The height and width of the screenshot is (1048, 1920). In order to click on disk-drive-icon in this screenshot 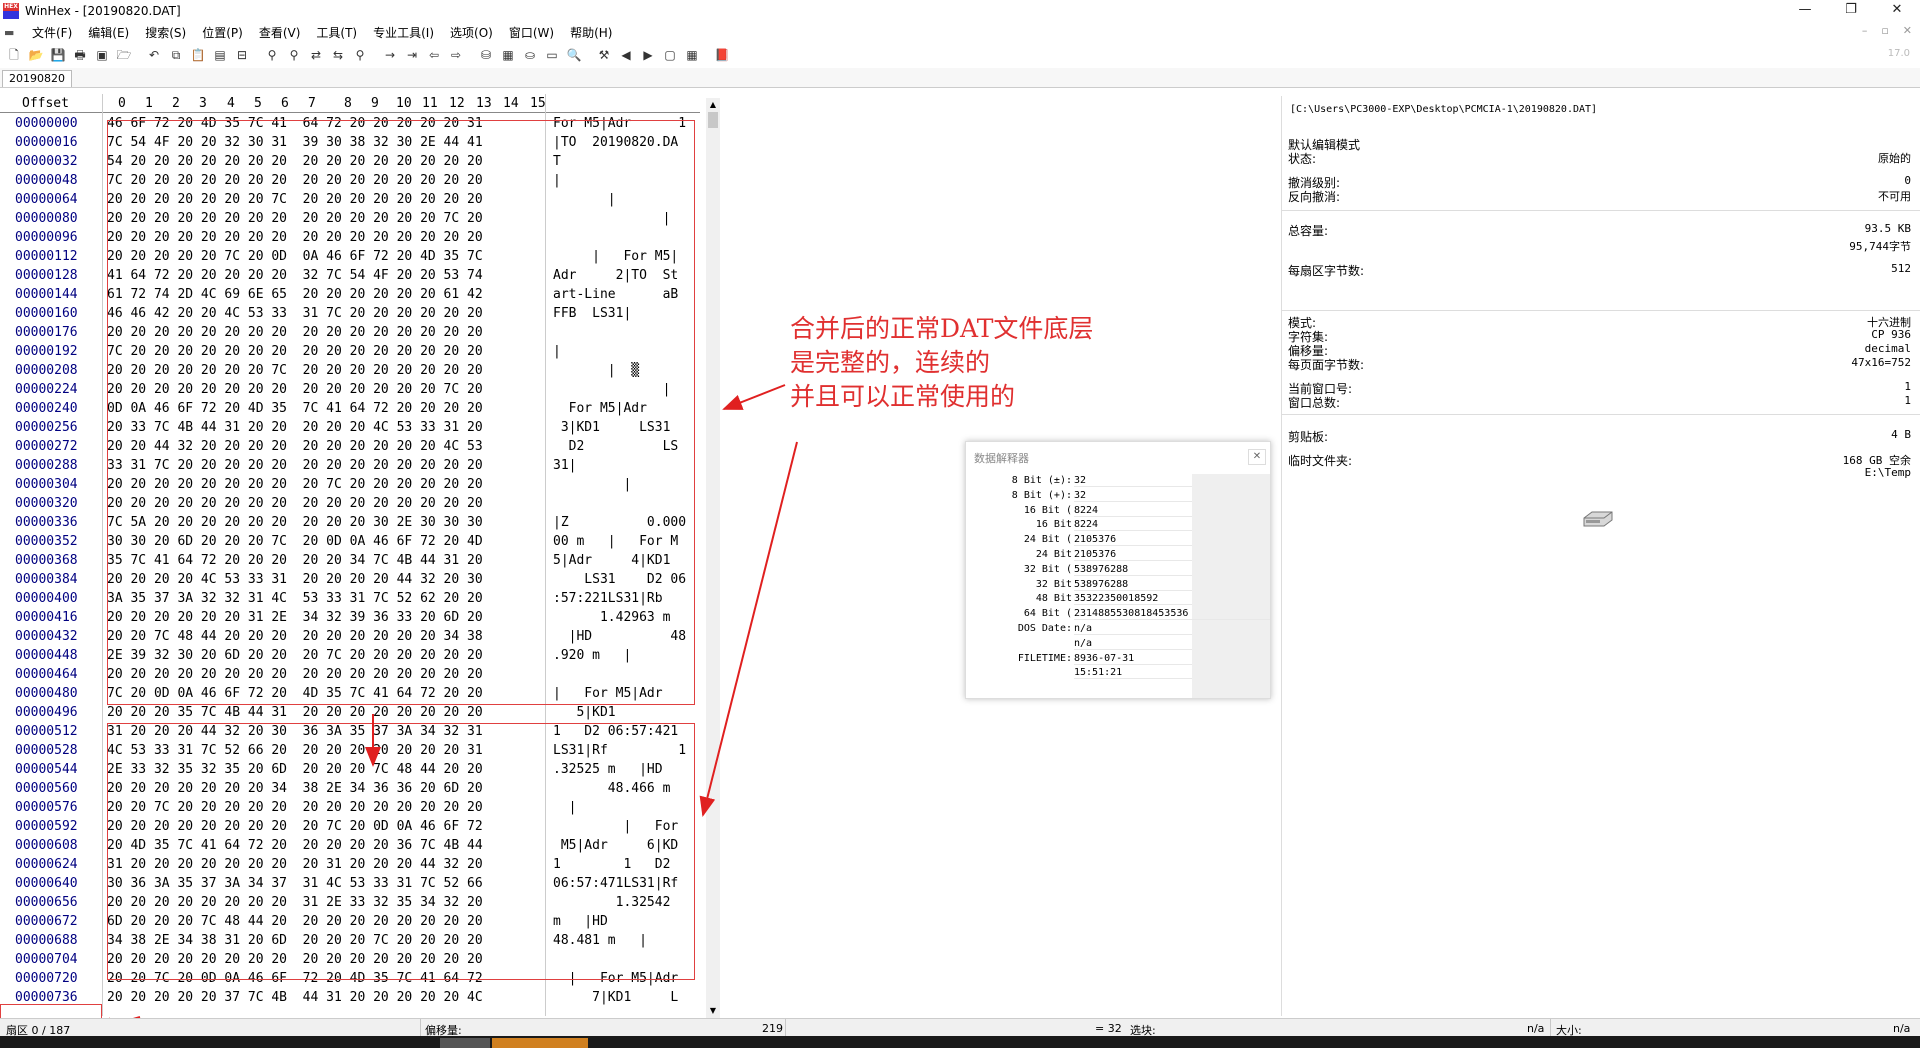, I will do `click(1598, 519)`.